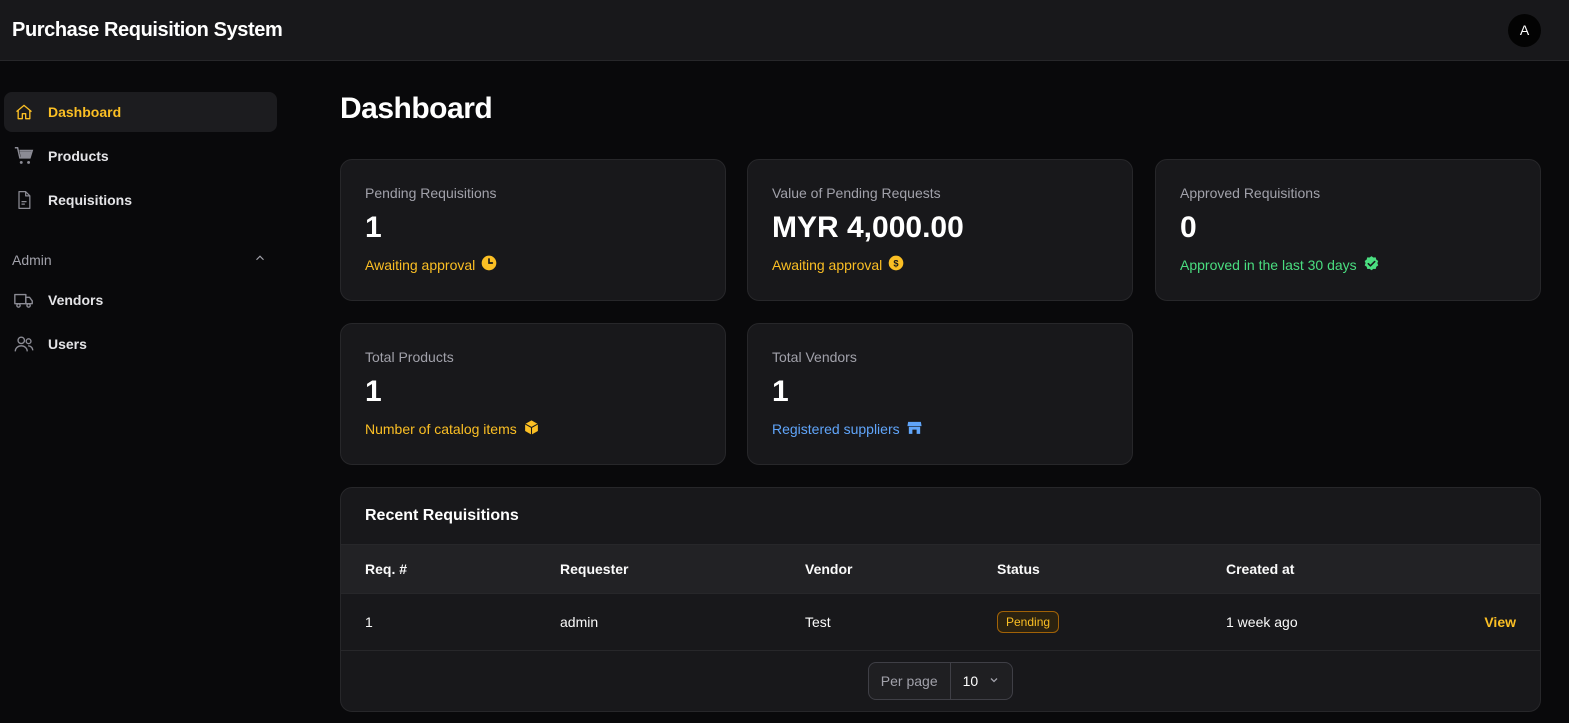 Image resolution: width=1569 pixels, height=723 pixels. Describe the element at coordinates (533, 394) in the screenshot. I see `stat-card-total-products: Total Products 1 Number of catalog items` at that location.